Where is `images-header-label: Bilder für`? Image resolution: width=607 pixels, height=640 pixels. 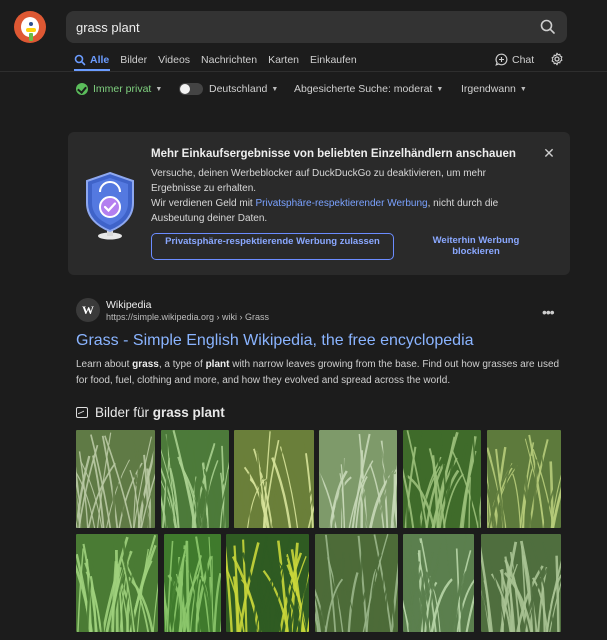 images-header-label: Bilder für is located at coordinates (124, 412).